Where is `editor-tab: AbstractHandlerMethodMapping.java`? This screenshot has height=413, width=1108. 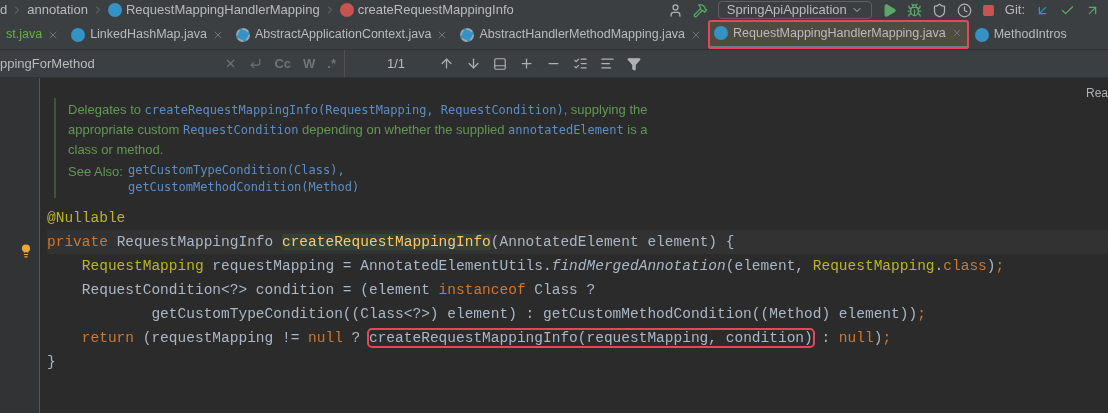 editor-tab: AbstractHandlerMethodMapping.java is located at coordinates (581, 34).